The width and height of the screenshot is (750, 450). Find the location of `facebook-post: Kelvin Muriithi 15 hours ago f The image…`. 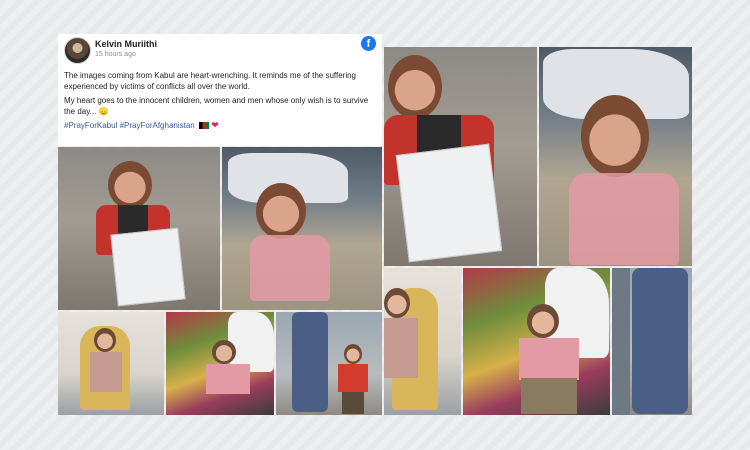

facebook-post: Kelvin Muriithi 15 hours ago f The image… is located at coordinates (220, 90).